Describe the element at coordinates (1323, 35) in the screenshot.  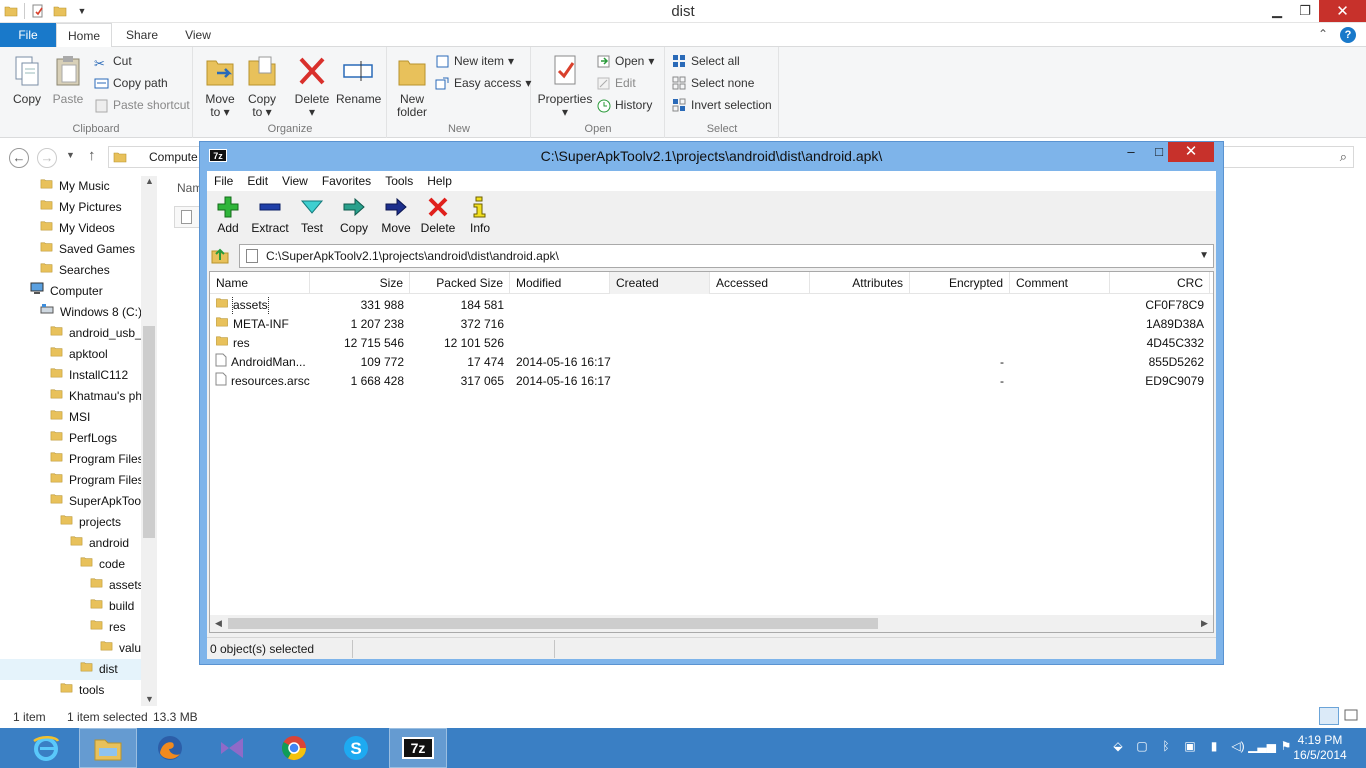
I see `chevron-up-icon: ⌃` at that location.